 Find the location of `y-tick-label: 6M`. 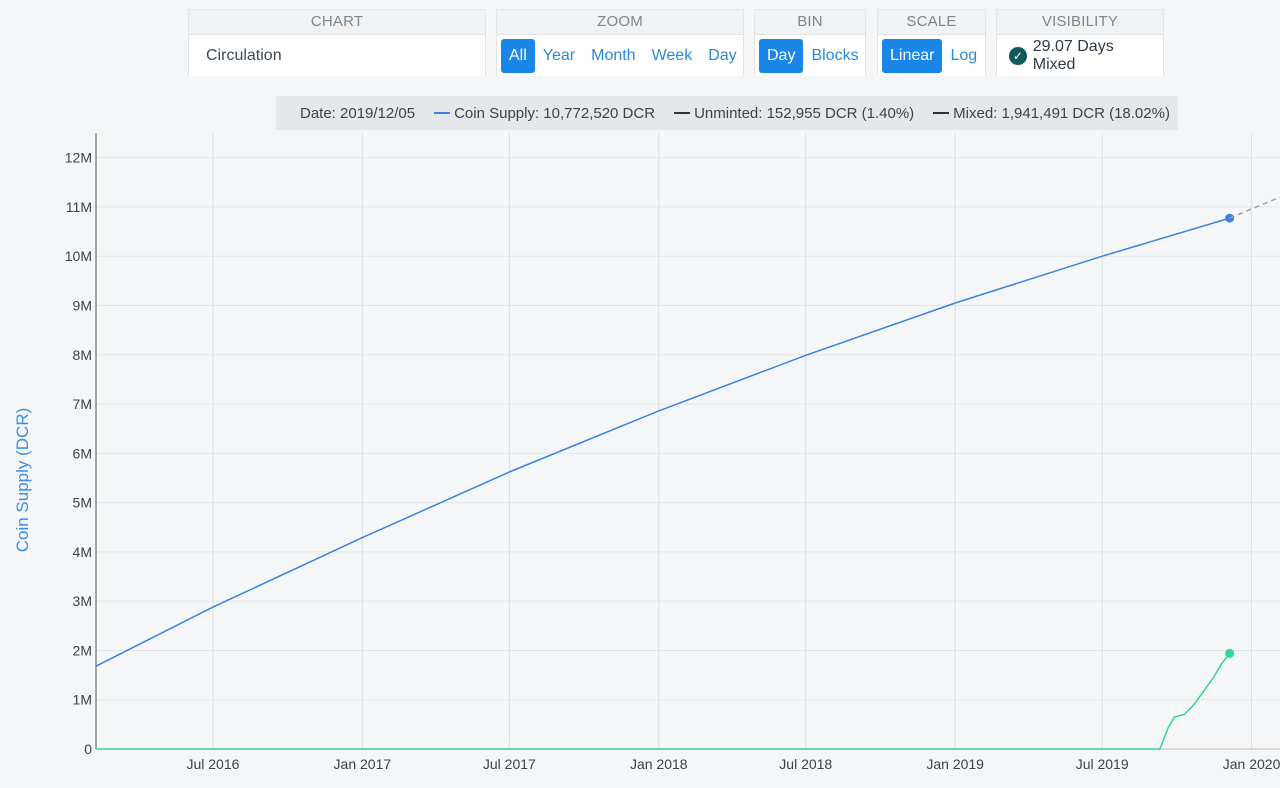

y-tick-label: 6M is located at coordinates (82, 453).